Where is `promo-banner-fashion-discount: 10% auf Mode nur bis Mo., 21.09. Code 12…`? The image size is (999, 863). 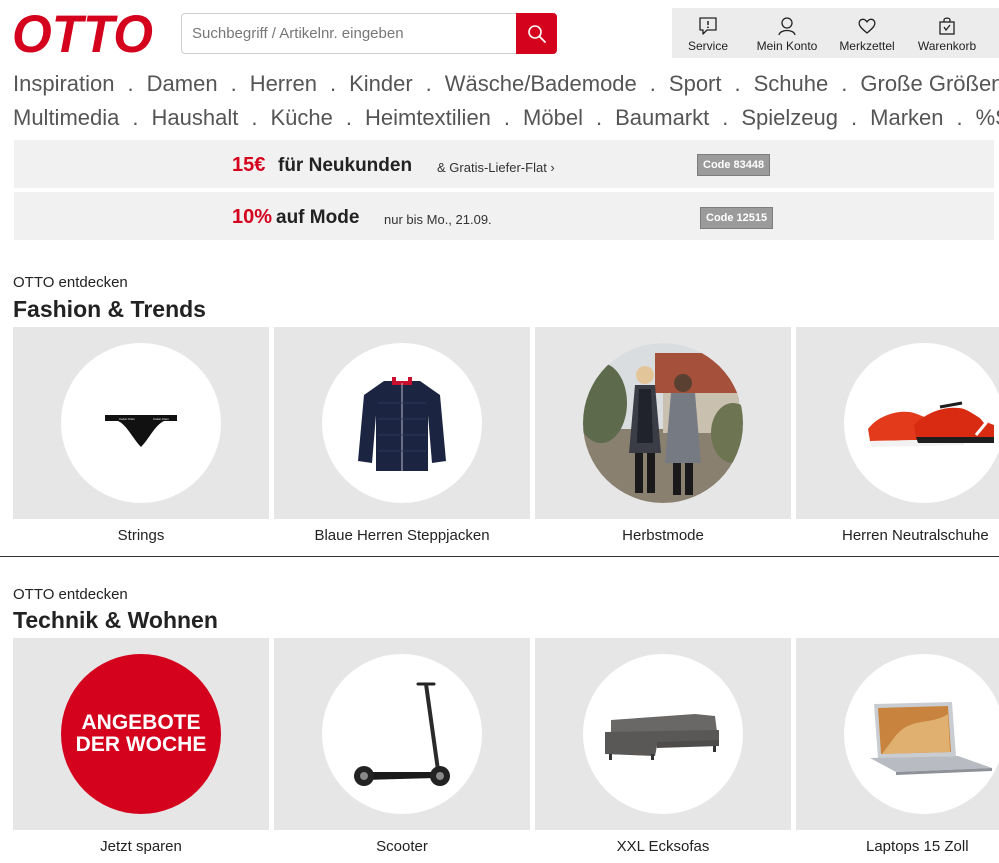
promo-banner-fashion-discount: 10% auf Mode nur bis Mo., 21.09. Code 12… is located at coordinates (504, 216).